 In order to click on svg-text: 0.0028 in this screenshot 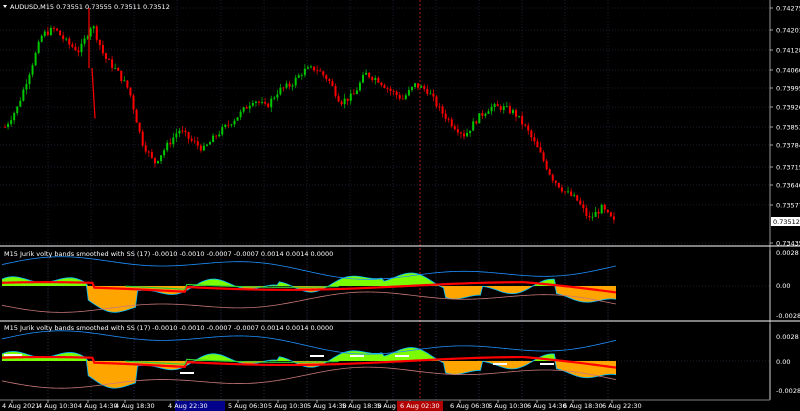, I will do `click(787, 337)`.